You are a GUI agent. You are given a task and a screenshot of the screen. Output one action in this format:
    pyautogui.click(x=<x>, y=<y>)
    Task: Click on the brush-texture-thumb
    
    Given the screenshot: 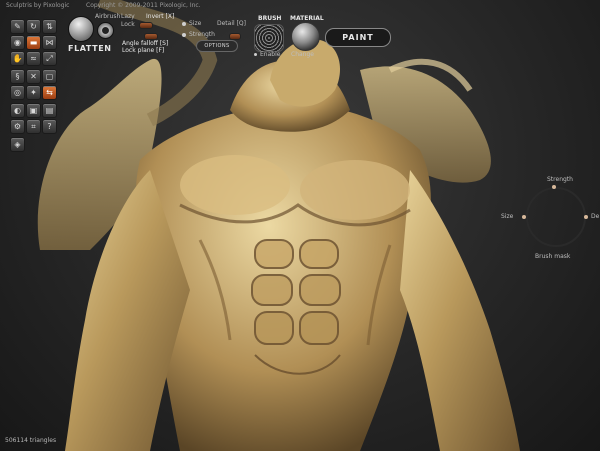 What is the action you would take?
    pyautogui.click(x=269, y=38)
    